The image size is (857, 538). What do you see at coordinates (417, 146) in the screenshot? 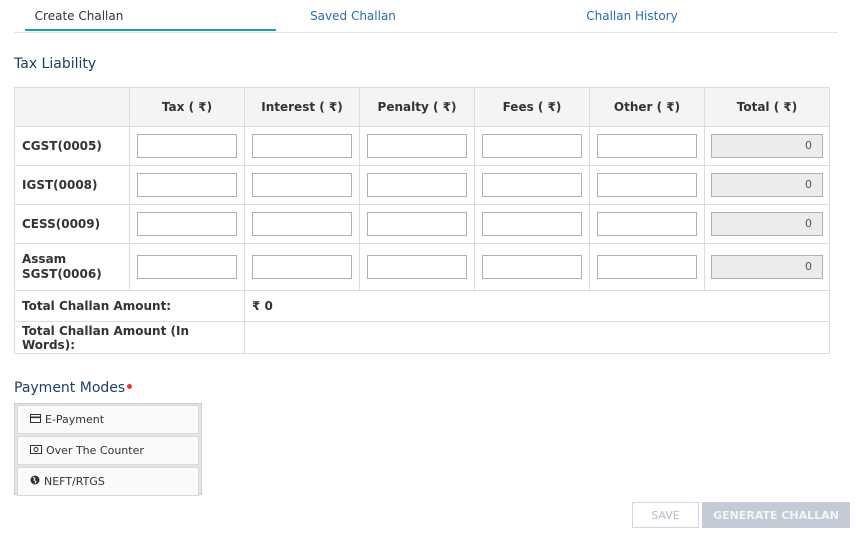
I see `cgst-penalty-input` at bounding box center [417, 146].